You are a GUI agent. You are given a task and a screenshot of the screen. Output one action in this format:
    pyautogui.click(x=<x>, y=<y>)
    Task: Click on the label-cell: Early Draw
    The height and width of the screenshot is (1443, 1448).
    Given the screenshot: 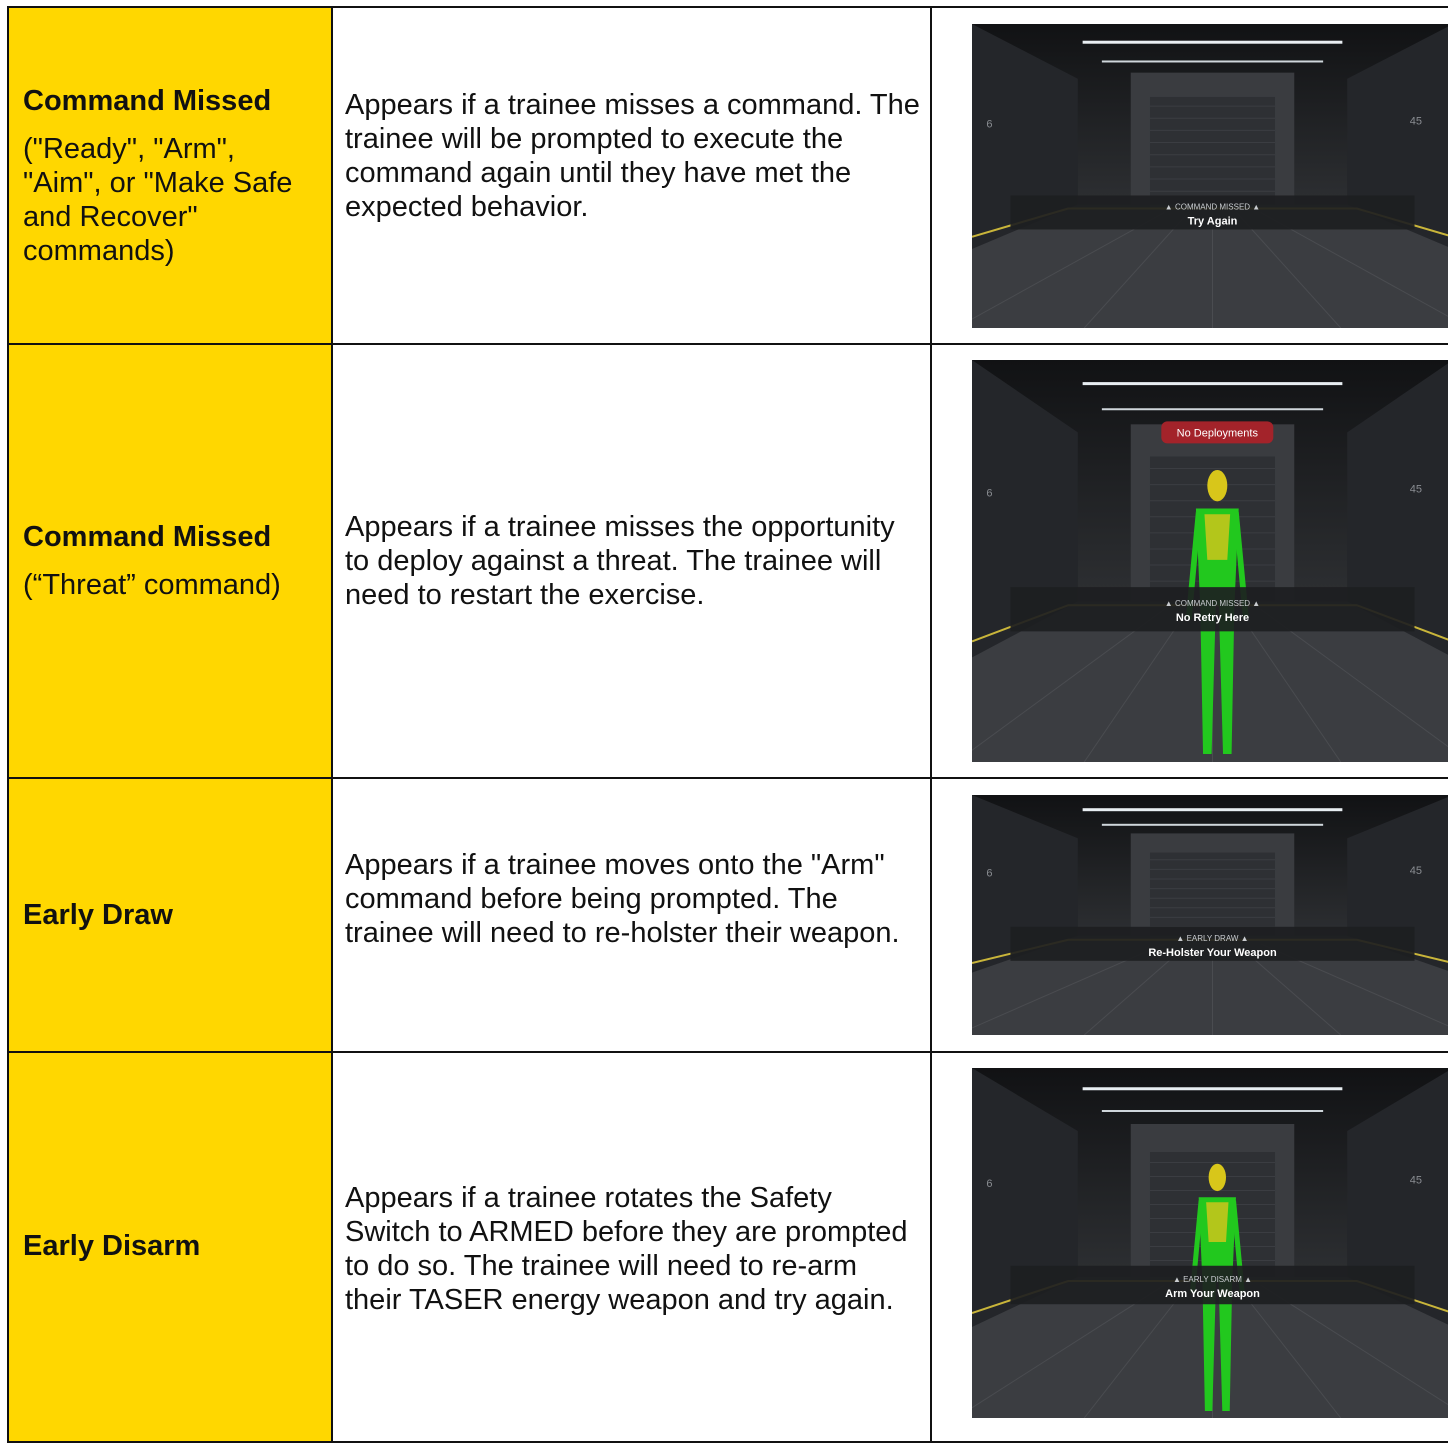 What is the action you would take?
    pyautogui.click(x=170, y=915)
    